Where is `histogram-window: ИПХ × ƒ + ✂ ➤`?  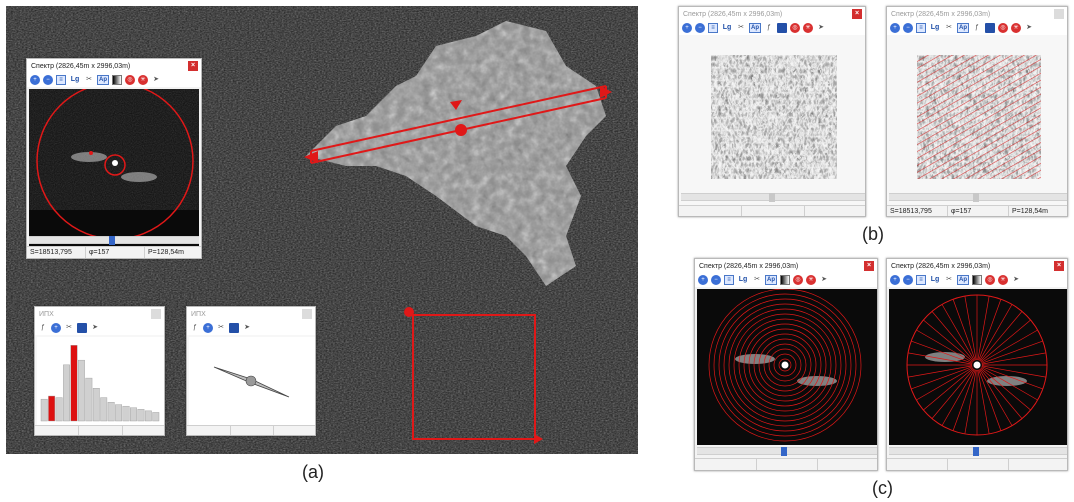 histogram-window: ИПХ × ƒ + ✂ ➤ is located at coordinates (99, 371).